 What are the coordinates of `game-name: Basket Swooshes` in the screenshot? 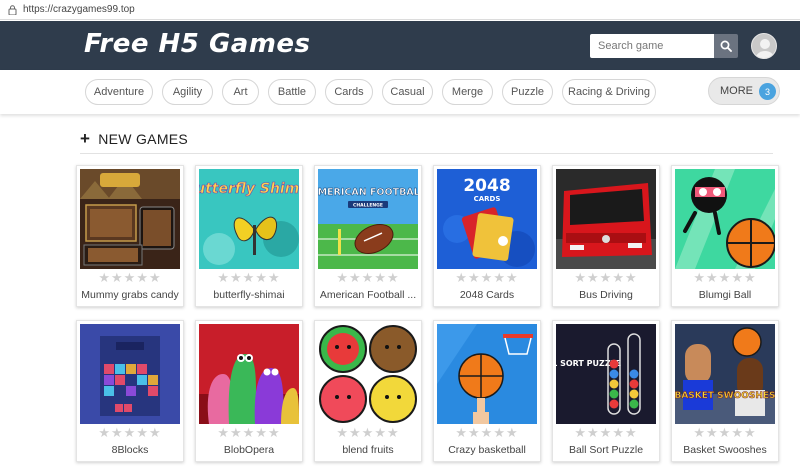 It's located at (725, 450).